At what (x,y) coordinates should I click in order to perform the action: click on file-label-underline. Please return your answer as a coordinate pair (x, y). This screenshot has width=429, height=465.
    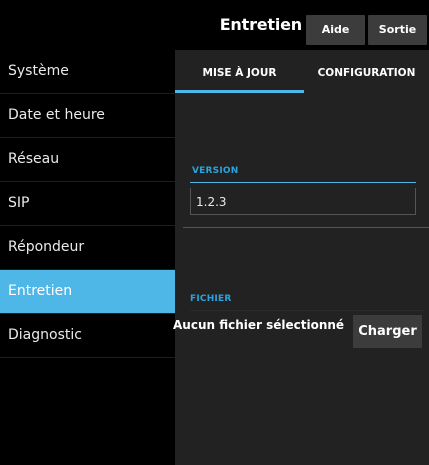
    Looking at the image, I should click on (307, 310).